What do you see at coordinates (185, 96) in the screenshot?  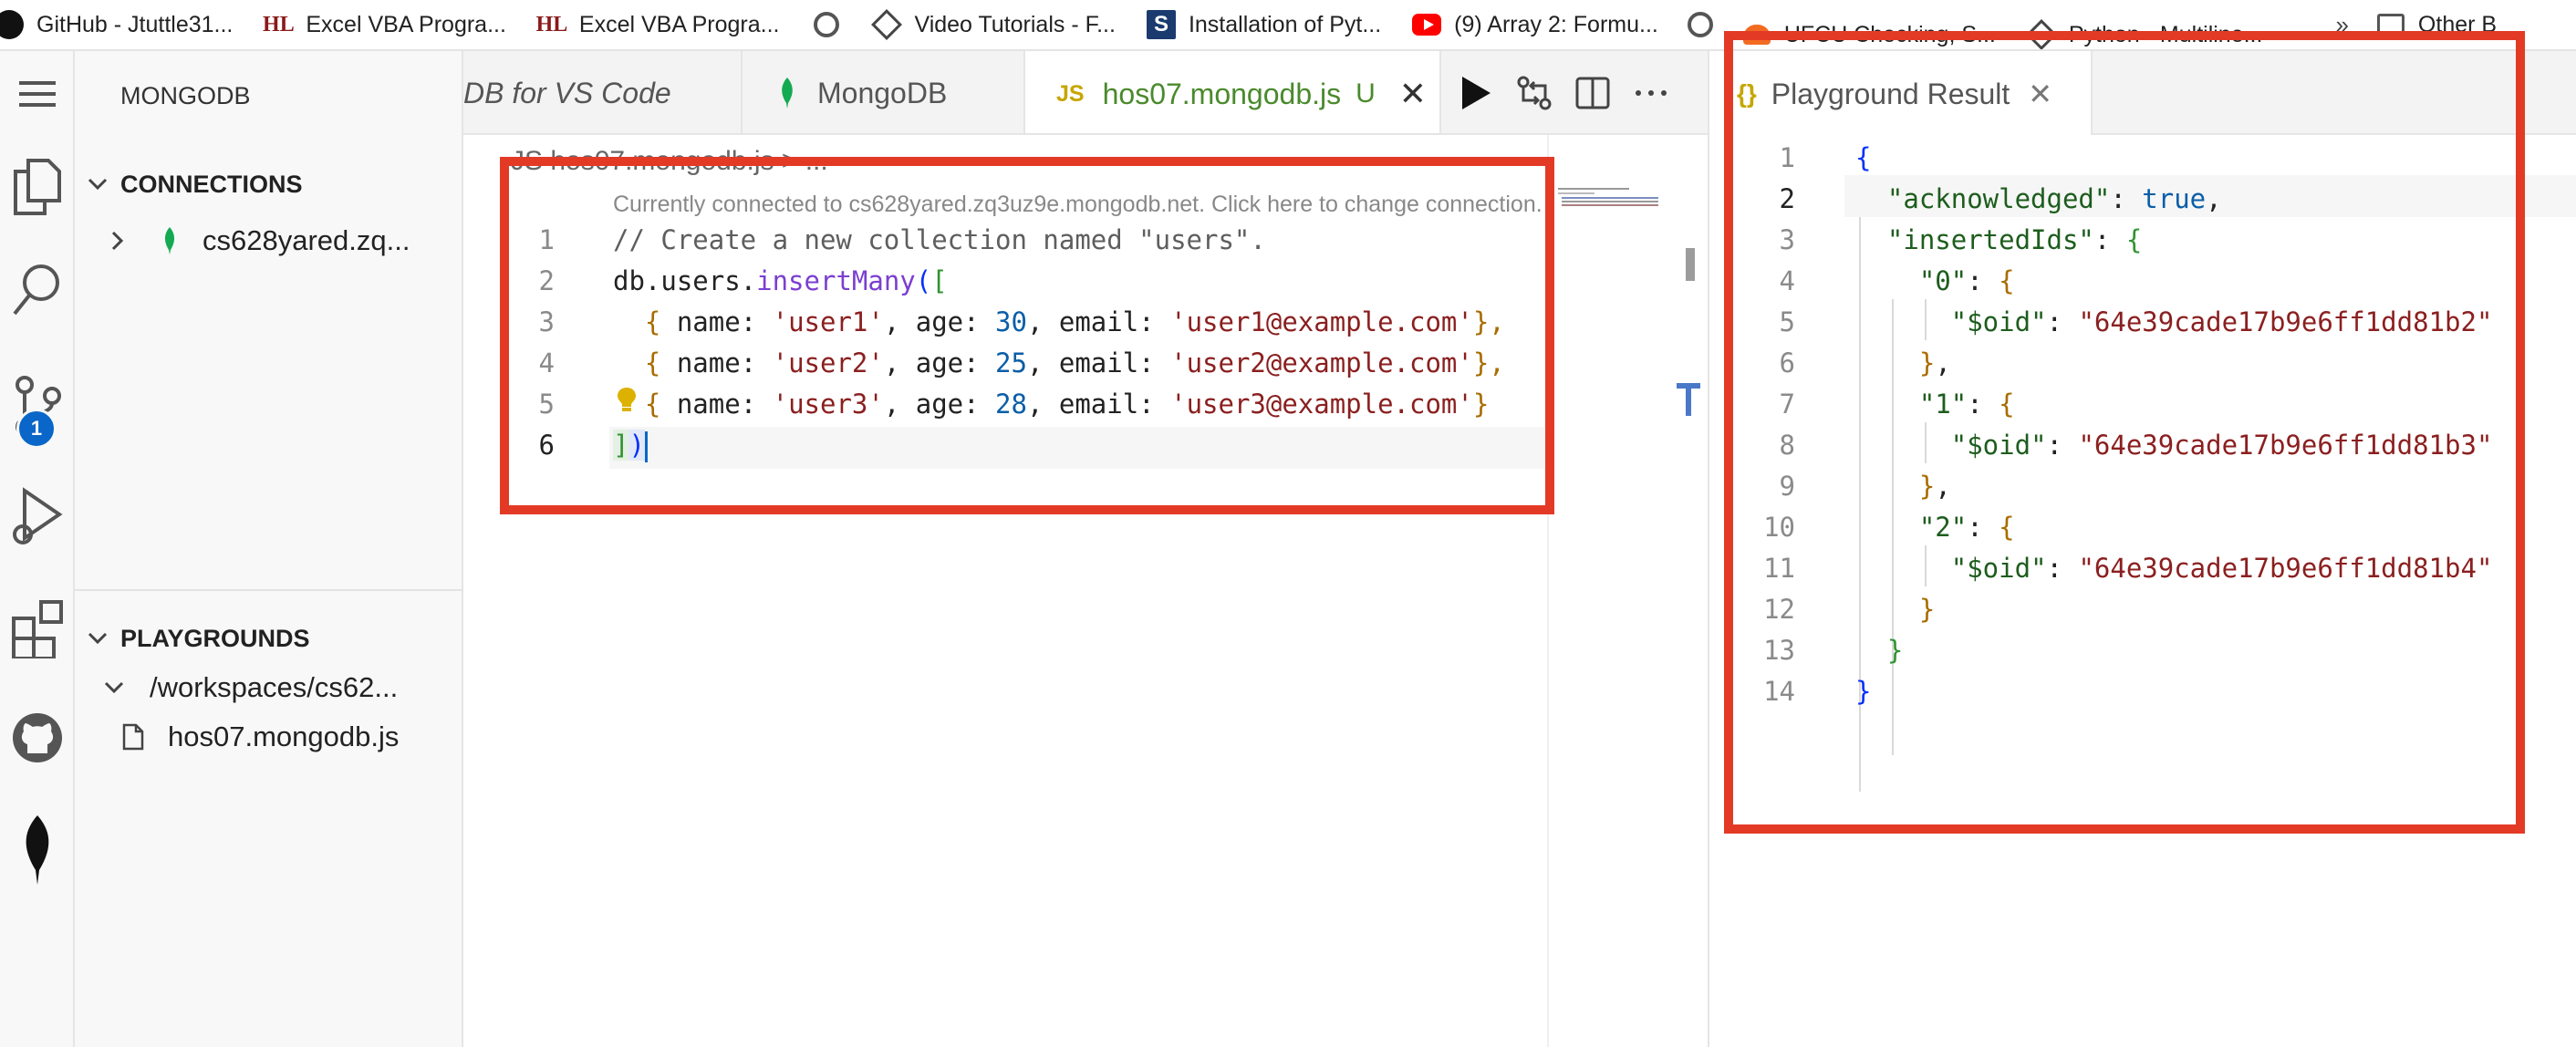 I see `sidebar-title: MONGODB` at bounding box center [185, 96].